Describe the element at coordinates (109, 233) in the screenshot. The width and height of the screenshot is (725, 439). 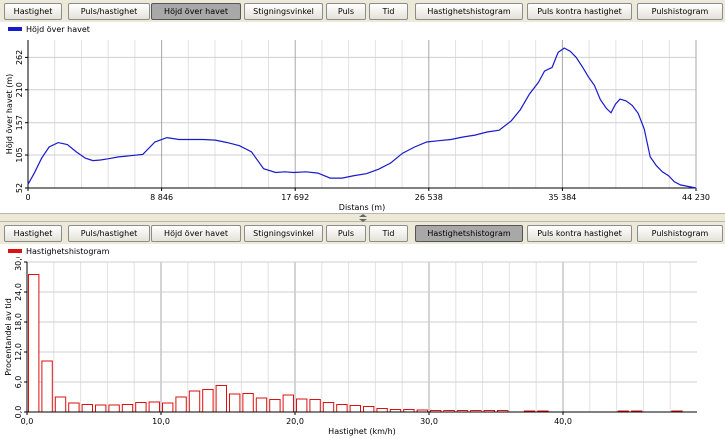
I see `bottom-tab-puls-hastighet: Puls/hastighet` at that location.